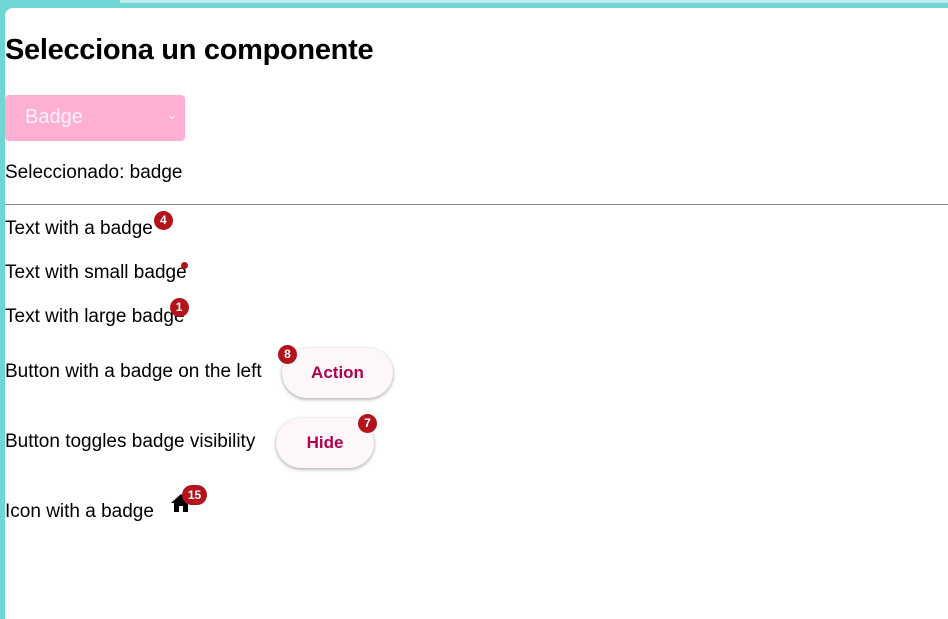 This screenshot has height=619, width=948. I want to click on icon-badge-example: Icon with a badge, so click(79, 512).